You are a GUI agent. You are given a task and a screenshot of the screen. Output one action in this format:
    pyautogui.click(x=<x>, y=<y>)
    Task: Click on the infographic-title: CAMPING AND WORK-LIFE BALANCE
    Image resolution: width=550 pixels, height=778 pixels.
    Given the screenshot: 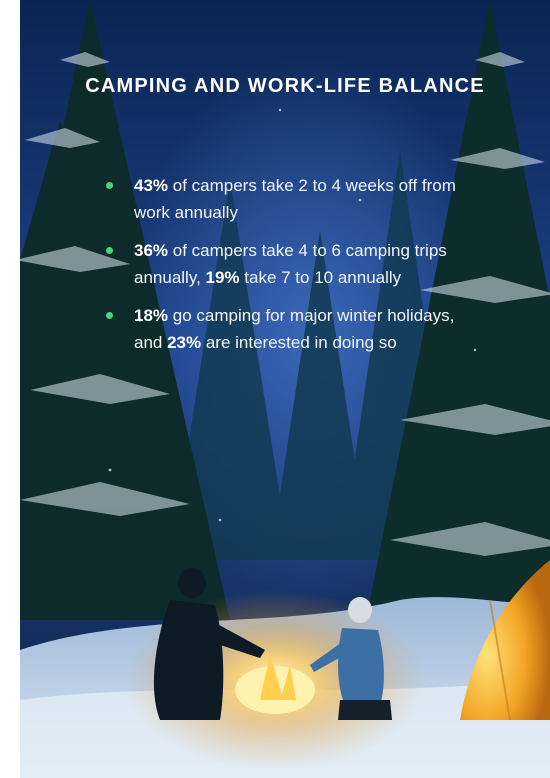 What is the action you would take?
    pyautogui.click(x=285, y=86)
    